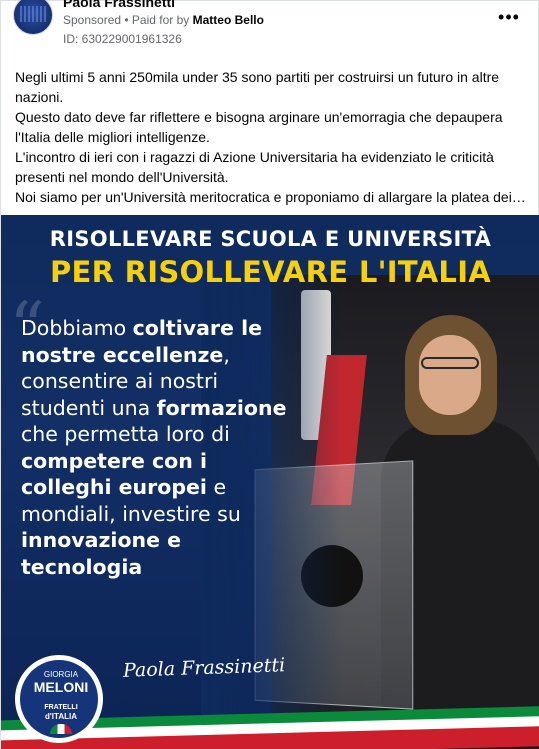 This screenshot has width=539, height=749. I want to click on quote-part-bold: innovazione e tecnologia, so click(101, 553).